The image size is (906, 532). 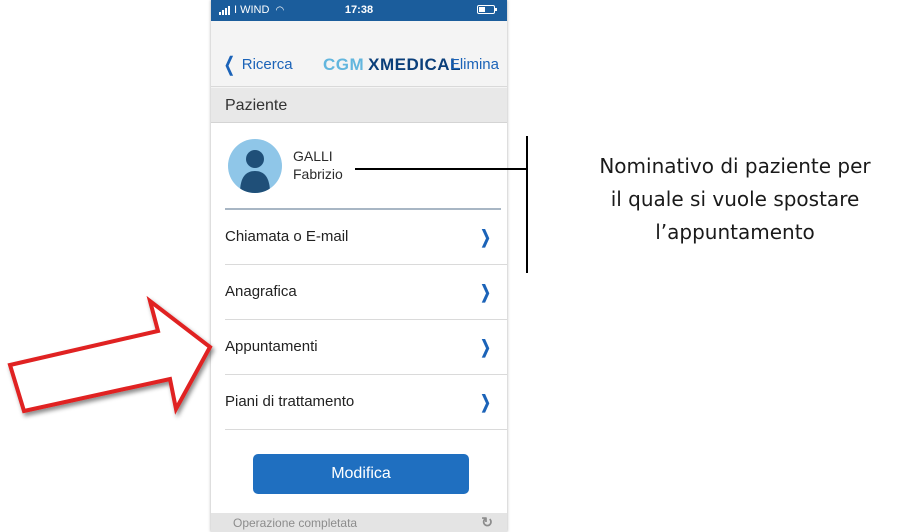 What do you see at coordinates (359, 165) in the screenshot?
I see `patient-card: GALLI Fabrizio` at bounding box center [359, 165].